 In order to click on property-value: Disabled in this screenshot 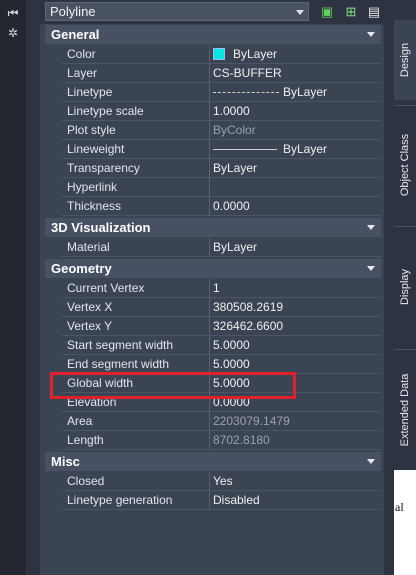, I will do `click(295, 500)`.